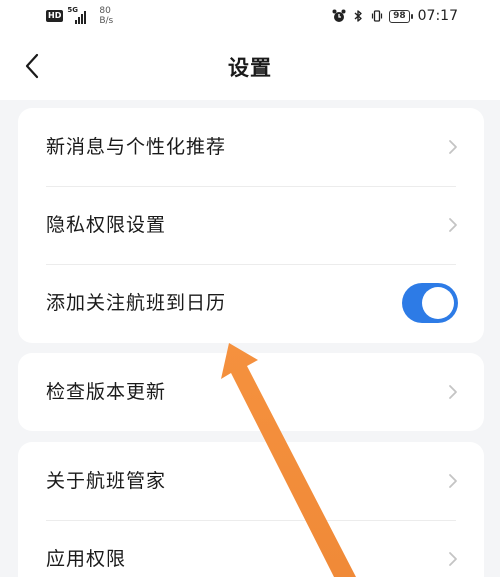 This screenshot has width=500, height=577. What do you see at coordinates (251, 303) in the screenshot?
I see `row-add-flights-to-calendar: 添加关注航班到日历` at bounding box center [251, 303].